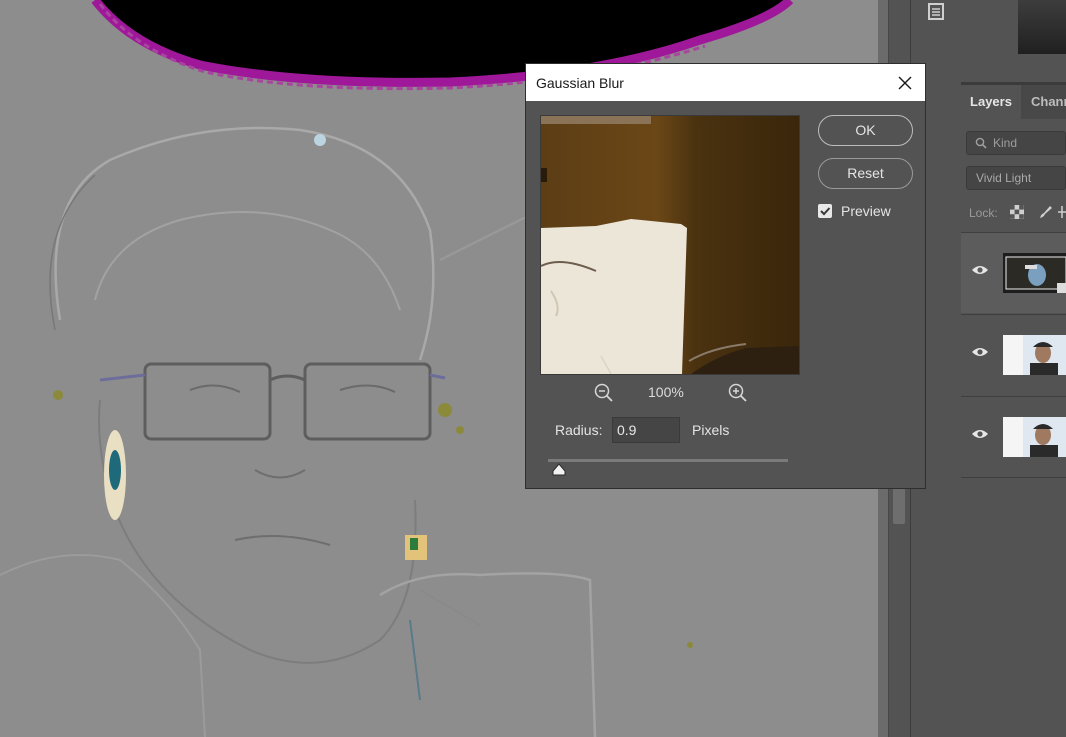 Image resolution: width=1066 pixels, height=737 pixels. What do you see at coordinates (559, 469) in the screenshot?
I see `radius-slider-handle` at bounding box center [559, 469].